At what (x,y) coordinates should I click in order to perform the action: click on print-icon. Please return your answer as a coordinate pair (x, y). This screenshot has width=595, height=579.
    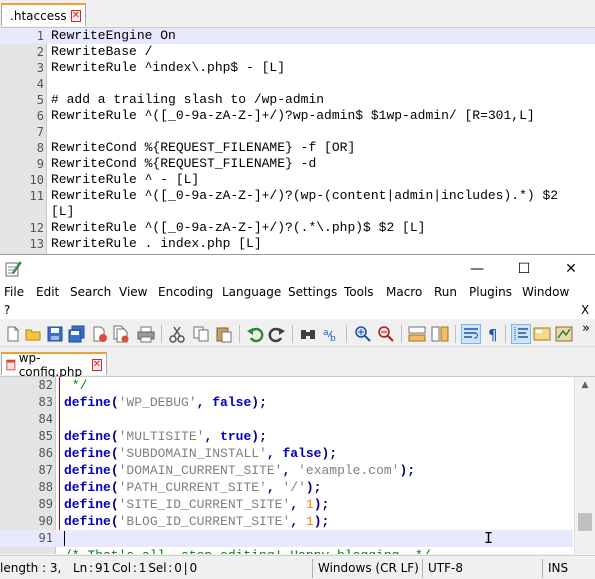
    Looking at the image, I should click on (146, 334).